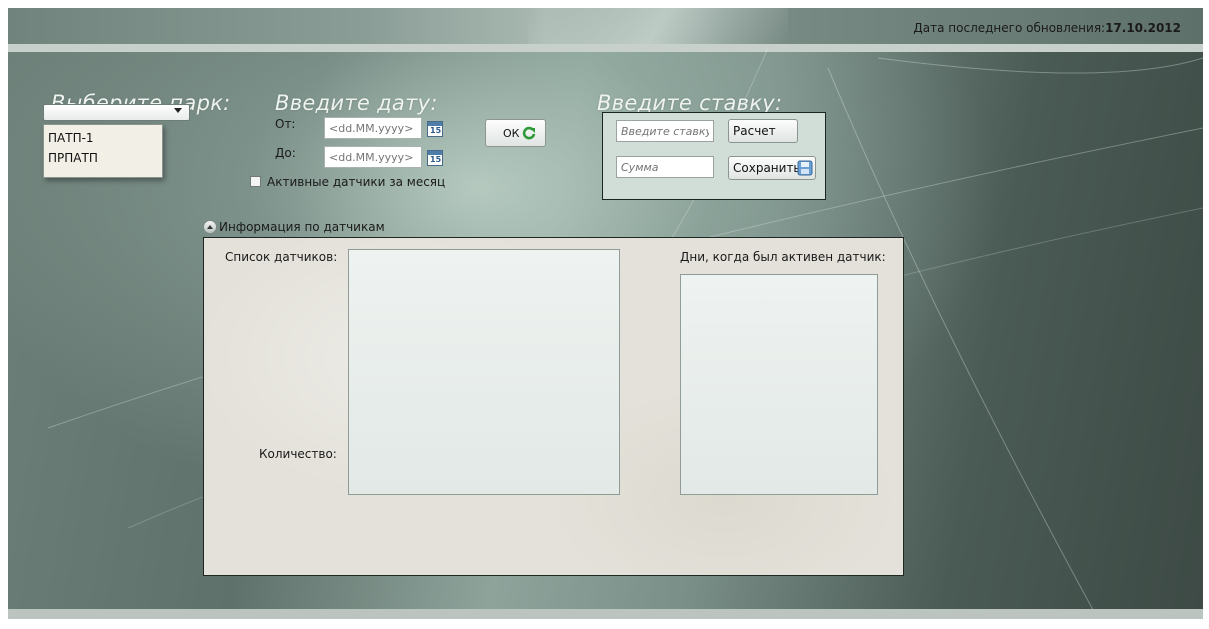  What do you see at coordinates (605, 48) in the screenshot?
I see `top-divider` at bounding box center [605, 48].